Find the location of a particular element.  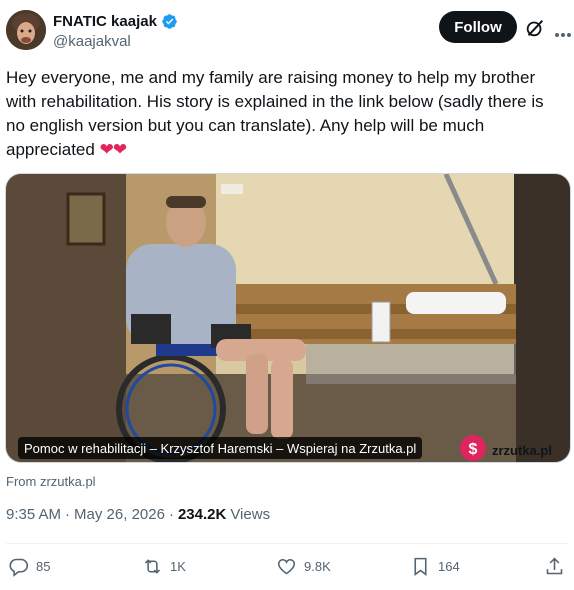

repost-count: 1K is located at coordinates (178, 566).